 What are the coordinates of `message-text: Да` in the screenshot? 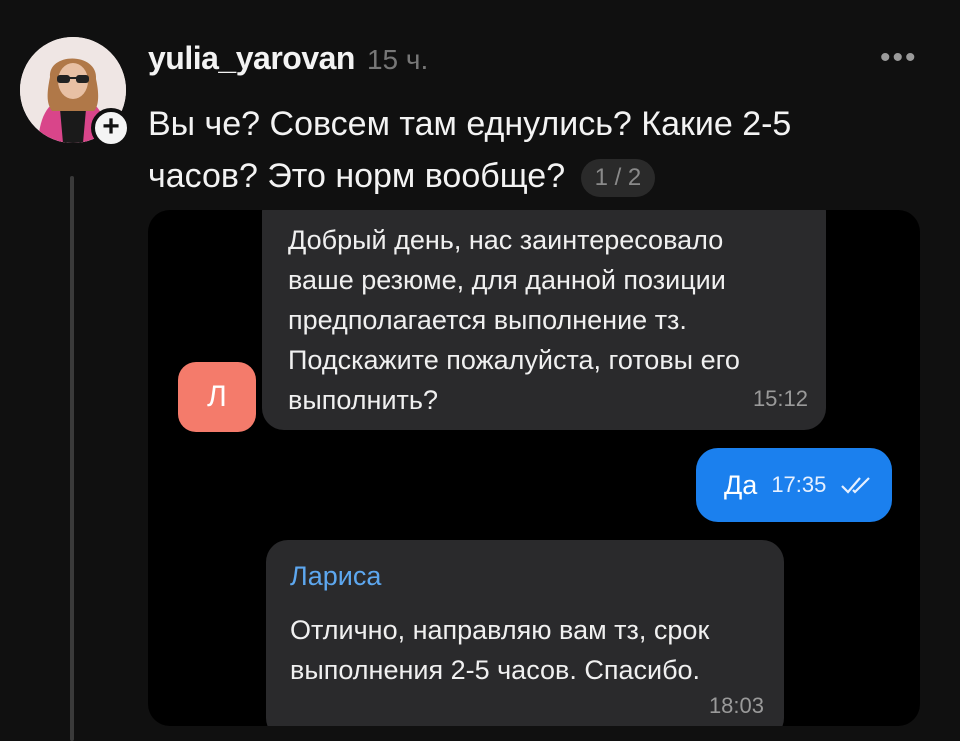 It's located at (741, 484).